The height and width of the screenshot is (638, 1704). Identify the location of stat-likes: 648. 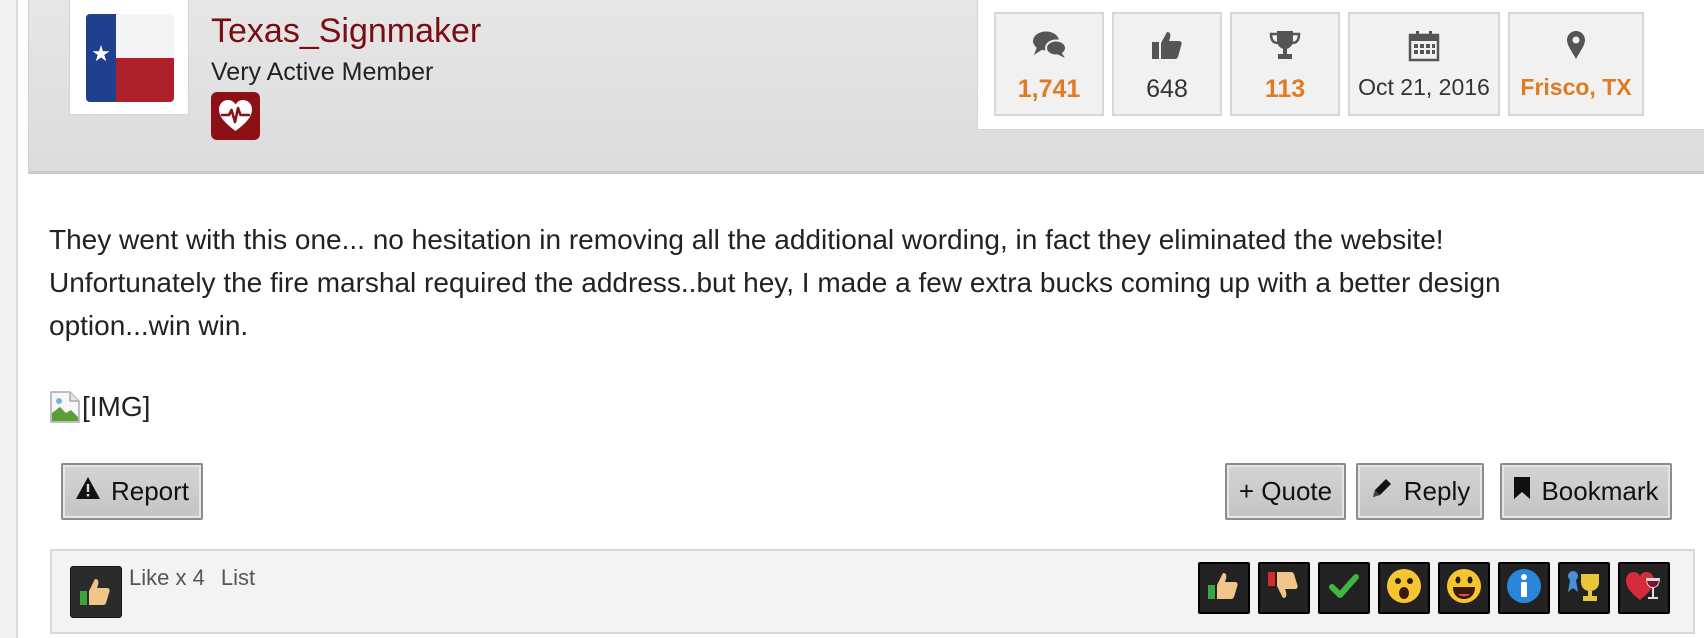
(1167, 64).